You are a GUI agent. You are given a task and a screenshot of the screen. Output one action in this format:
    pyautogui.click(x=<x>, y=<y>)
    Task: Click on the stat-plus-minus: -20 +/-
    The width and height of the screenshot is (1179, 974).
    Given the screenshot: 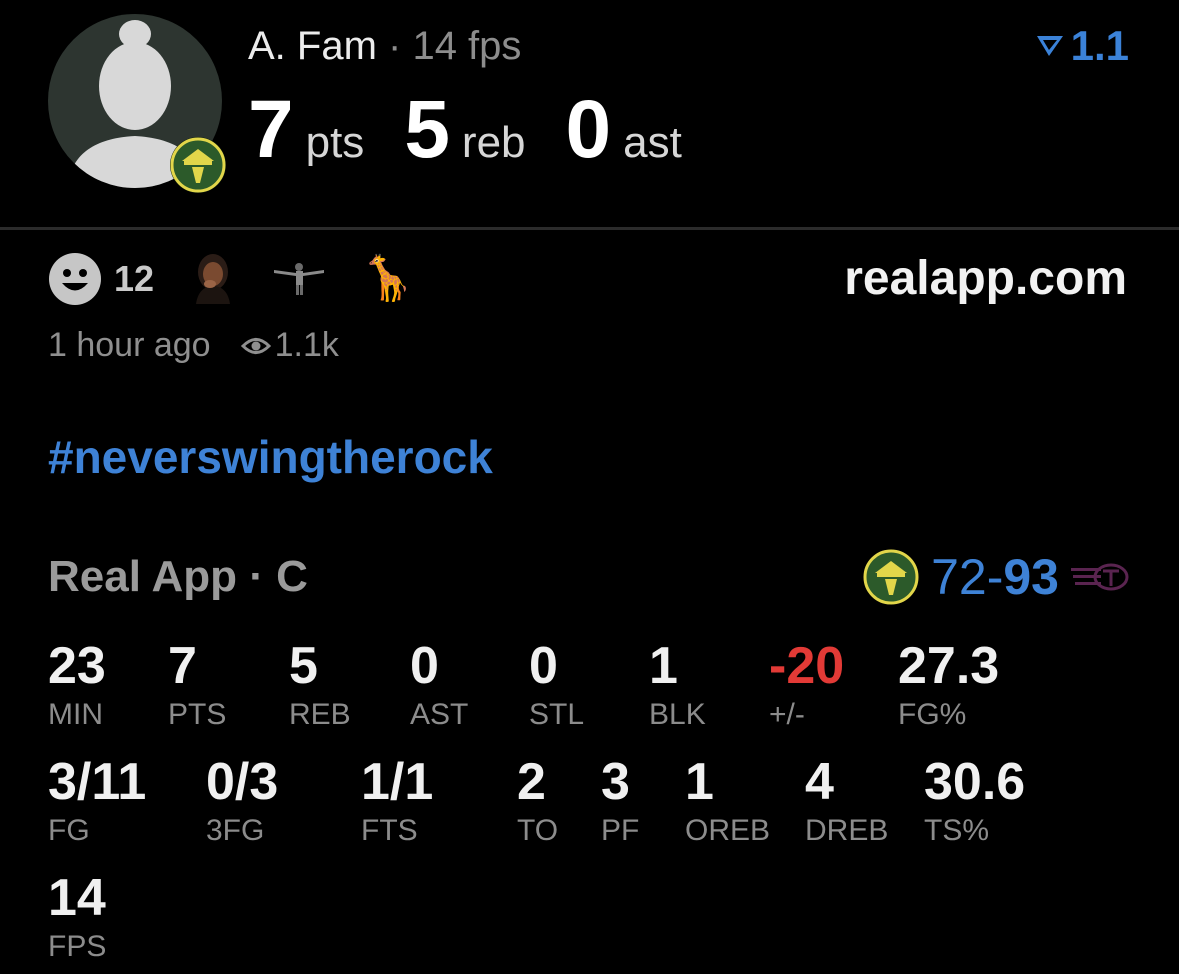 What is the action you would take?
    pyautogui.click(x=806, y=684)
    